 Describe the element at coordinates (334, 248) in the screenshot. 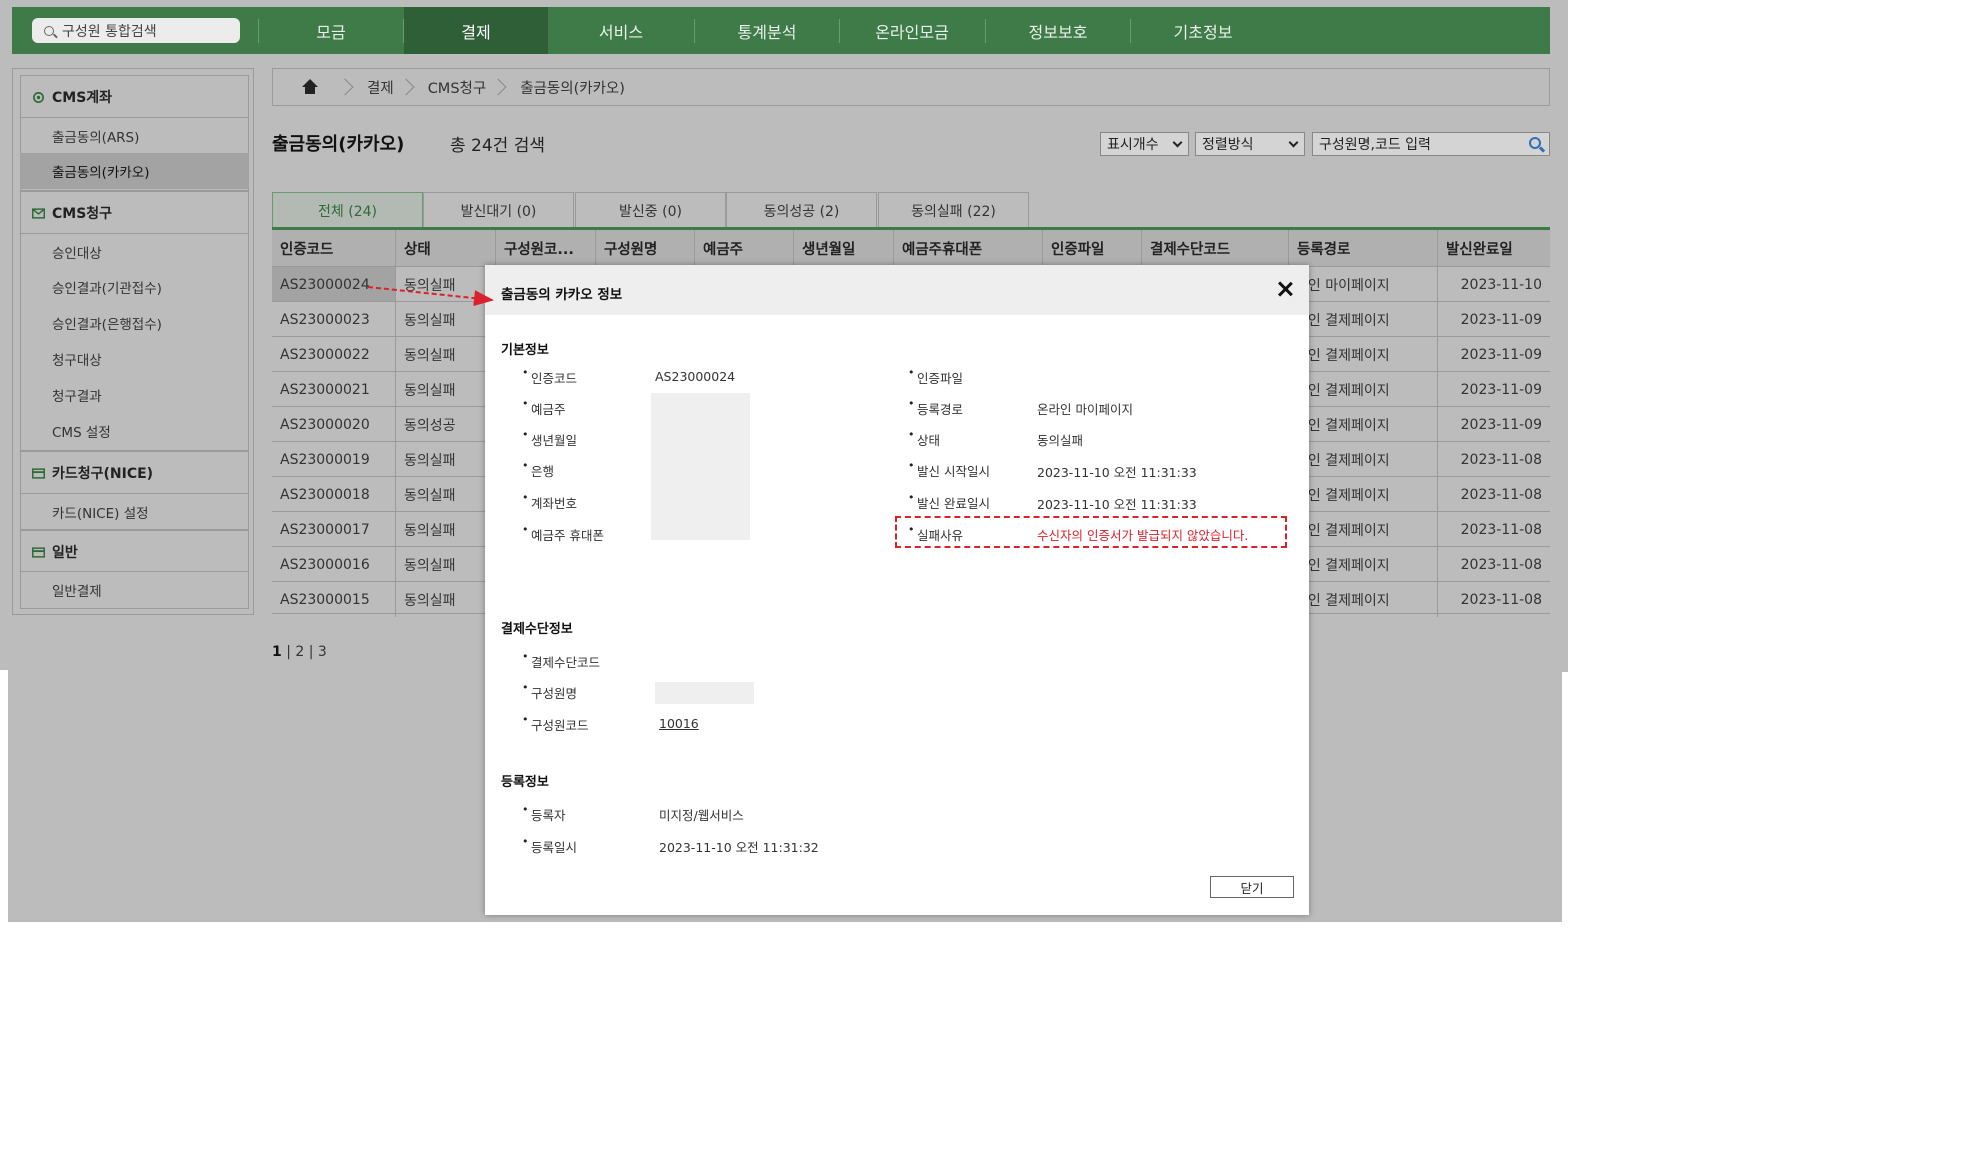

I see `column-header: 인증코드` at that location.